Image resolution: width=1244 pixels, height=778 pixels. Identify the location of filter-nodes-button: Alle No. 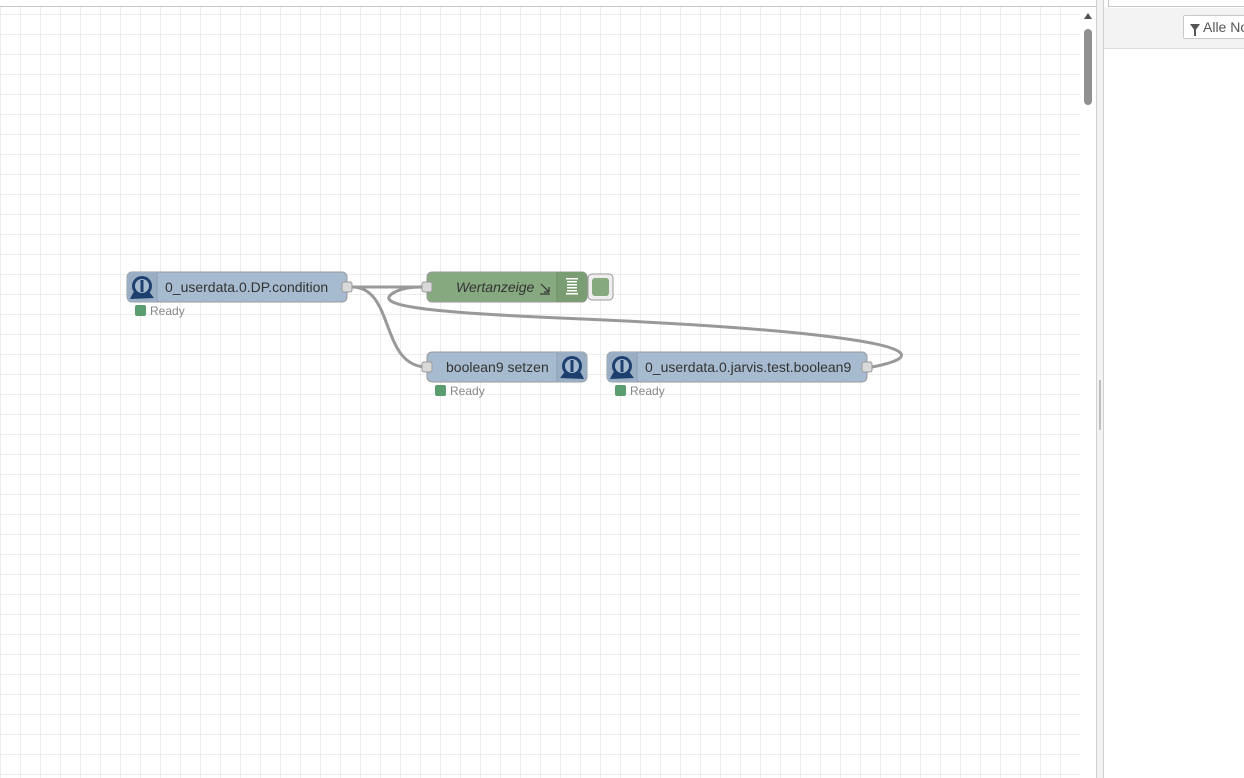
(1213, 27).